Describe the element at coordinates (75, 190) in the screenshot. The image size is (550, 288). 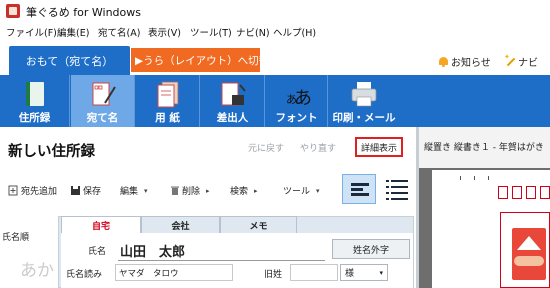
I see `save-icon` at that location.